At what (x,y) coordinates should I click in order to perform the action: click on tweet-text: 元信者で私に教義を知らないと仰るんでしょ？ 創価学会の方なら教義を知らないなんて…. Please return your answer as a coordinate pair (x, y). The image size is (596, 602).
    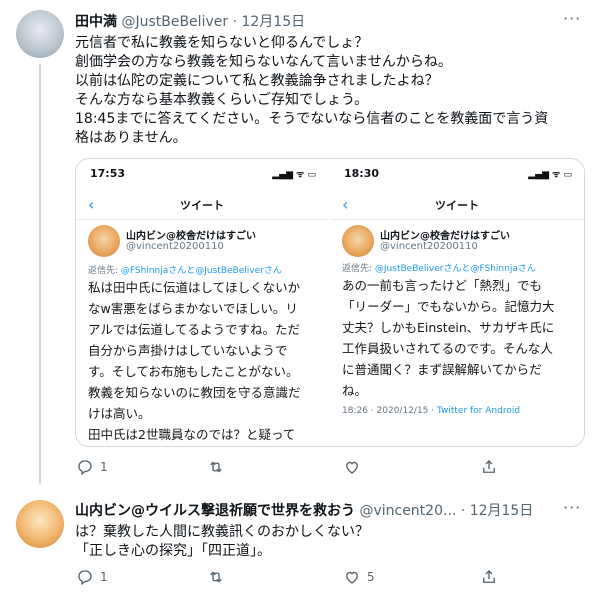
    Looking at the image, I should click on (312, 90).